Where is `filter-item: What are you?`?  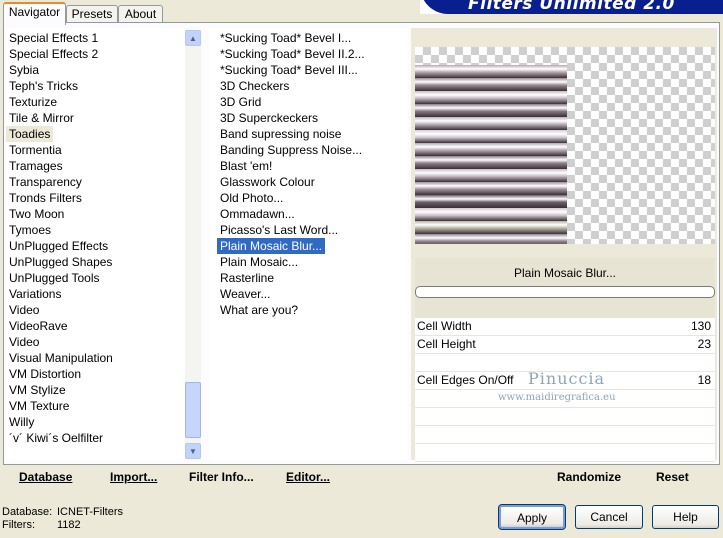
filter-item: What are you? is located at coordinates (259, 310).